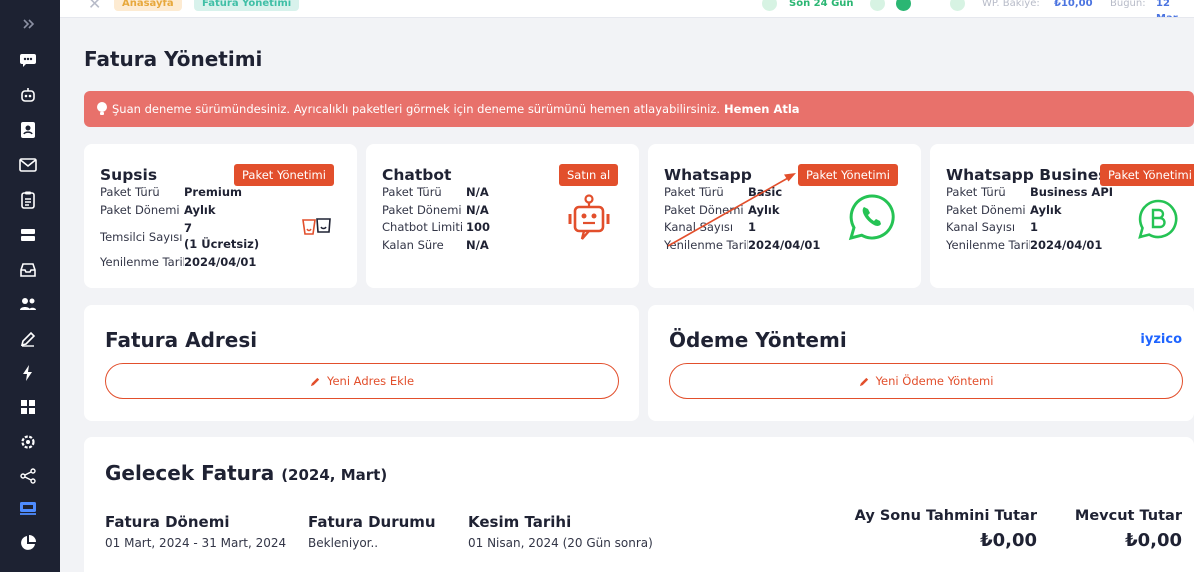  I want to click on package-row: Kalan Süre N/A, so click(435, 245).